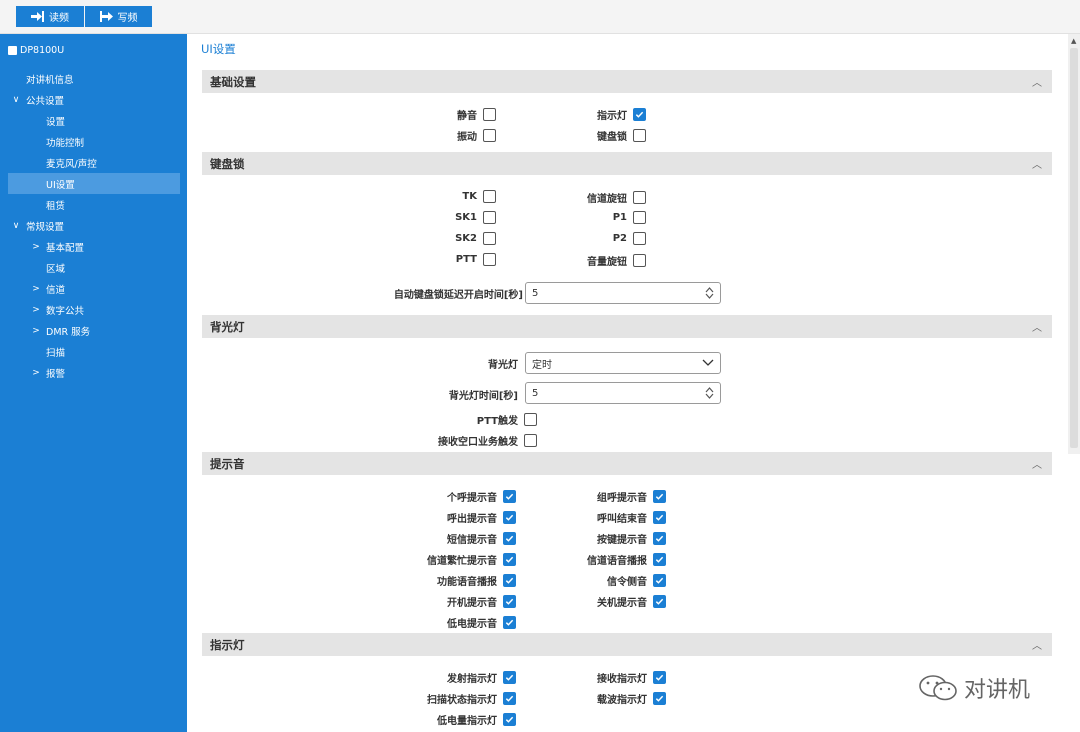 This screenshot has width=1080, height=732. I want to click on p2-checkbox, so click(639, 238).